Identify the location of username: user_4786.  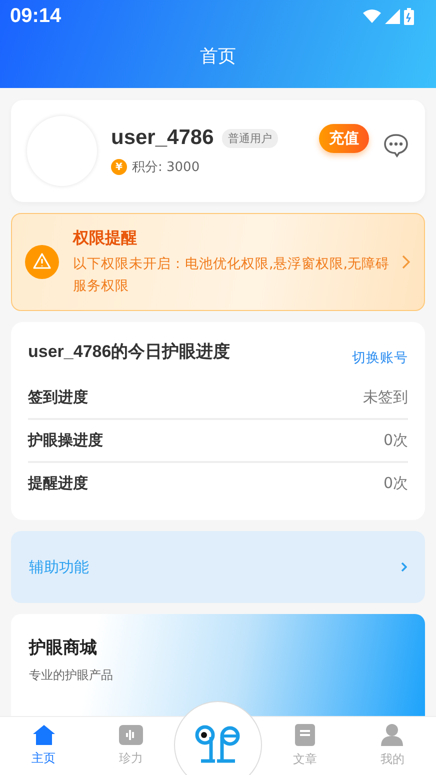
(162, 138).